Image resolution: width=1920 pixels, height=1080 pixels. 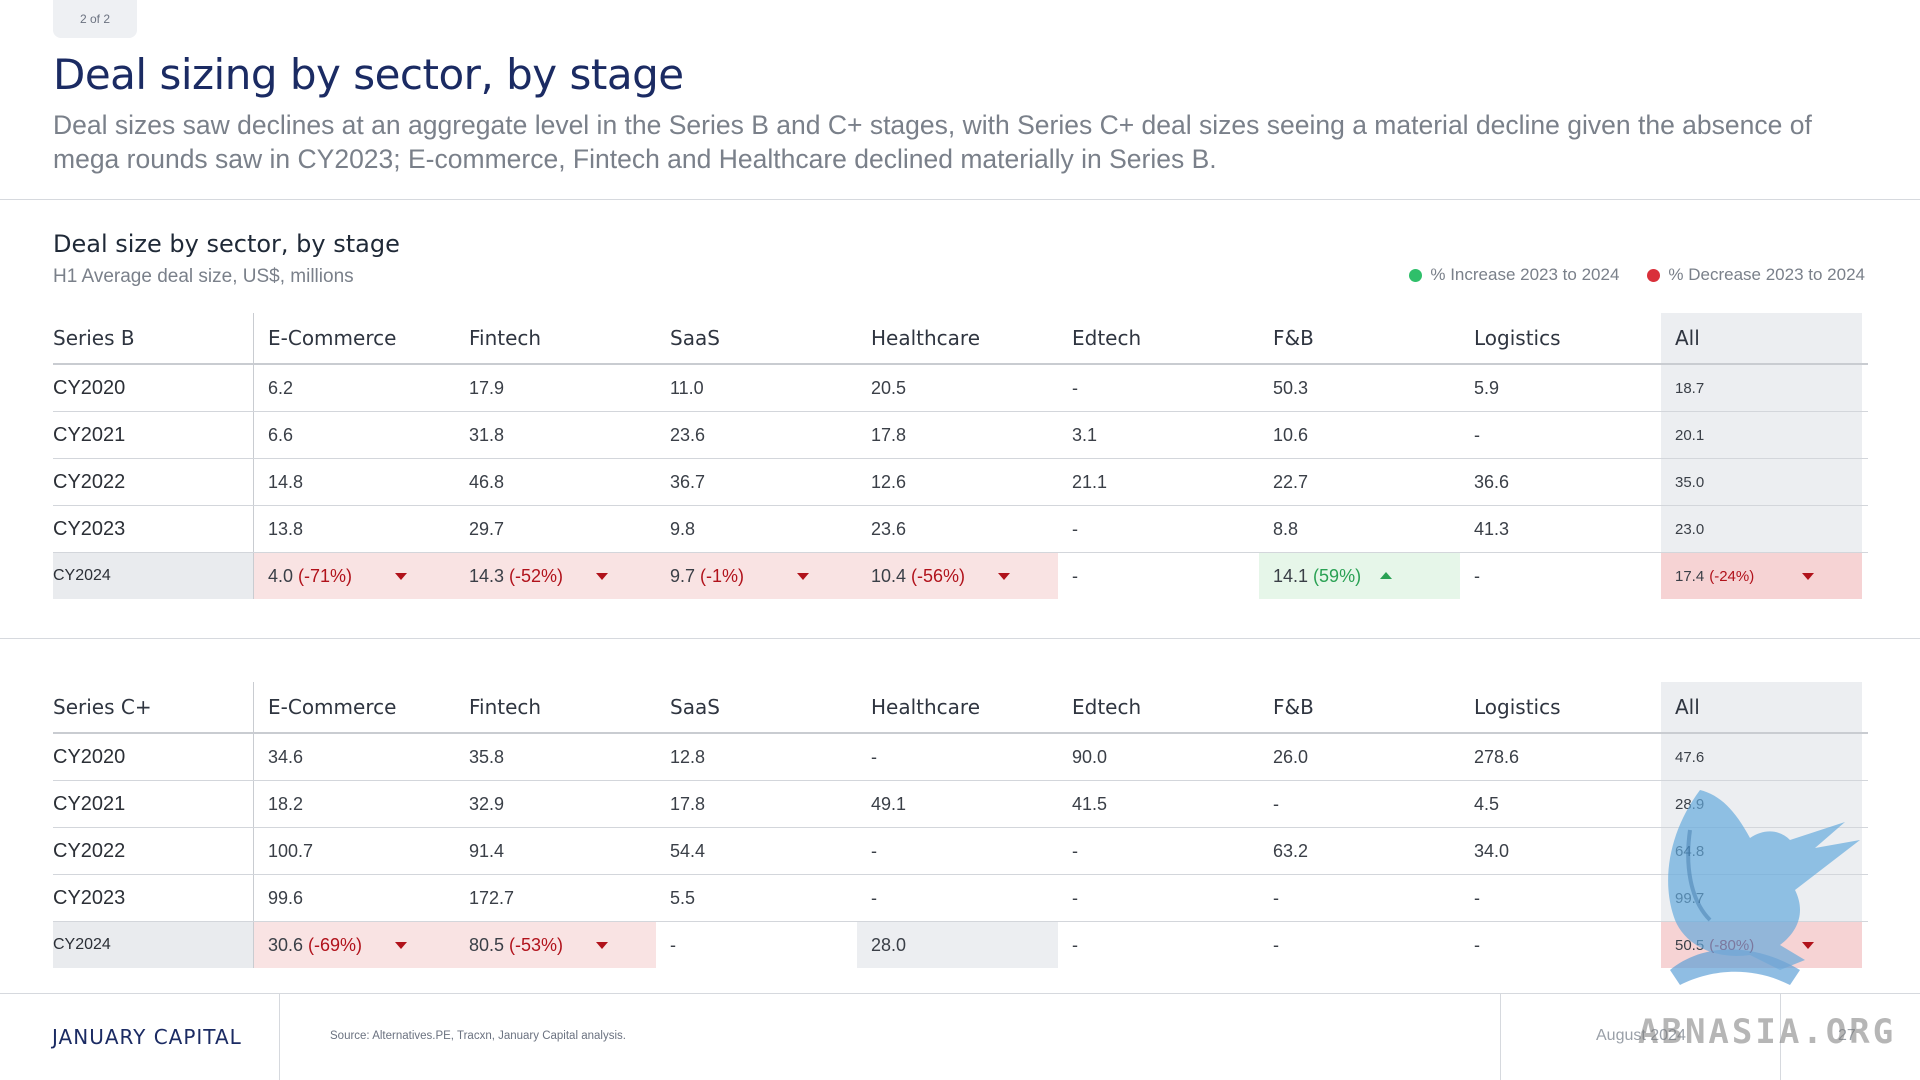 What do you see at coordinates (1761, 338) in the screenshot?
I see `column-header: All` at bounding box center [1761, 338].